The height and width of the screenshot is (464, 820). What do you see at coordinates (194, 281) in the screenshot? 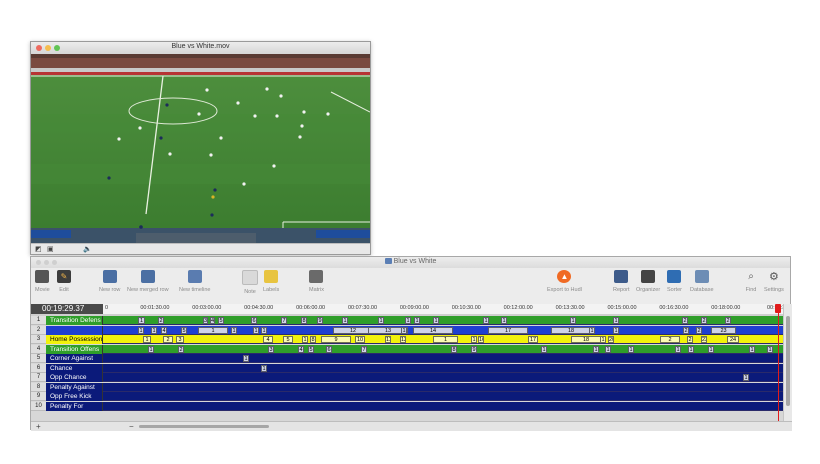
I see `new-timeline-button: New timeline` at bounding box center [194, 281].